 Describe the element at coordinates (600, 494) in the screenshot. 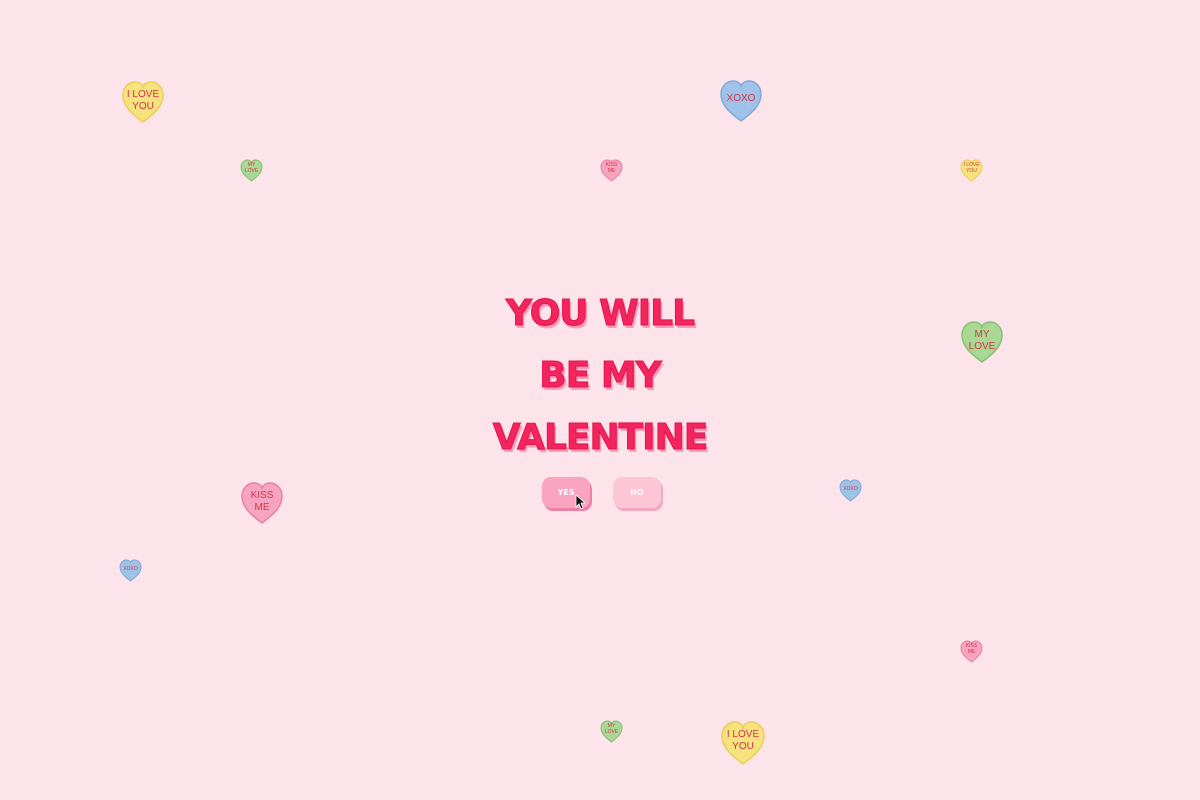

I see `answer-buttons: YES NO` at that location.